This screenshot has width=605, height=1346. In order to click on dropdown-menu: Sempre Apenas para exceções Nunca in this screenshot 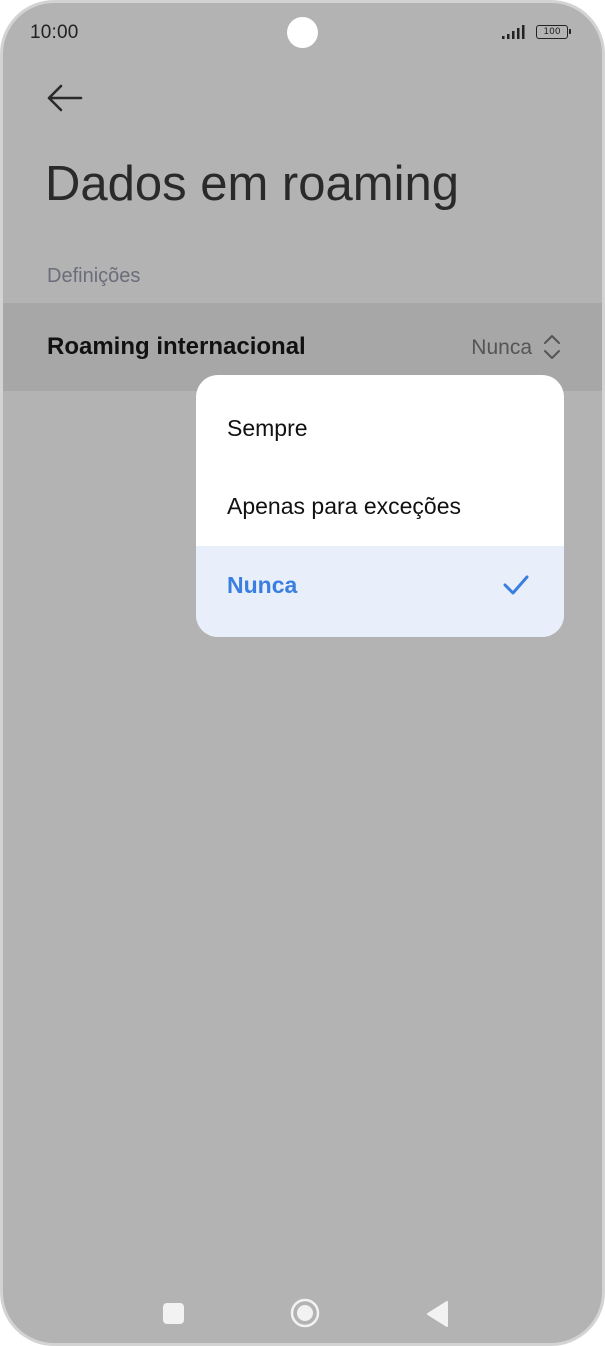, I will do `click(380, 506)`.